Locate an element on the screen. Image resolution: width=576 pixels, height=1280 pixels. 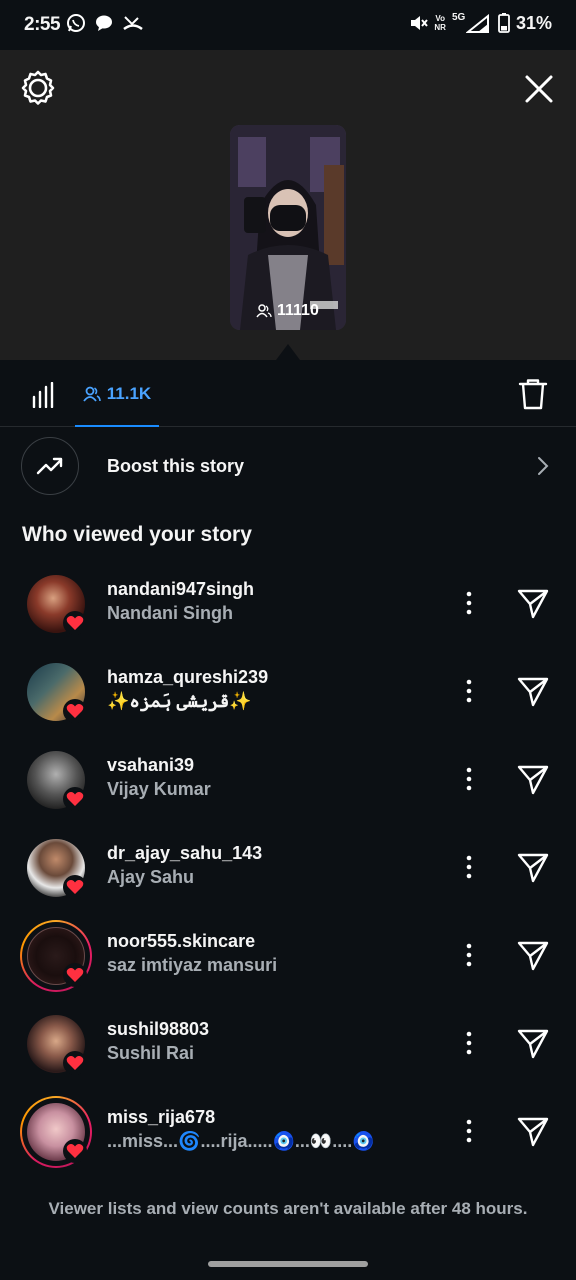
home-indicator is located at coordinates (288, 1264).